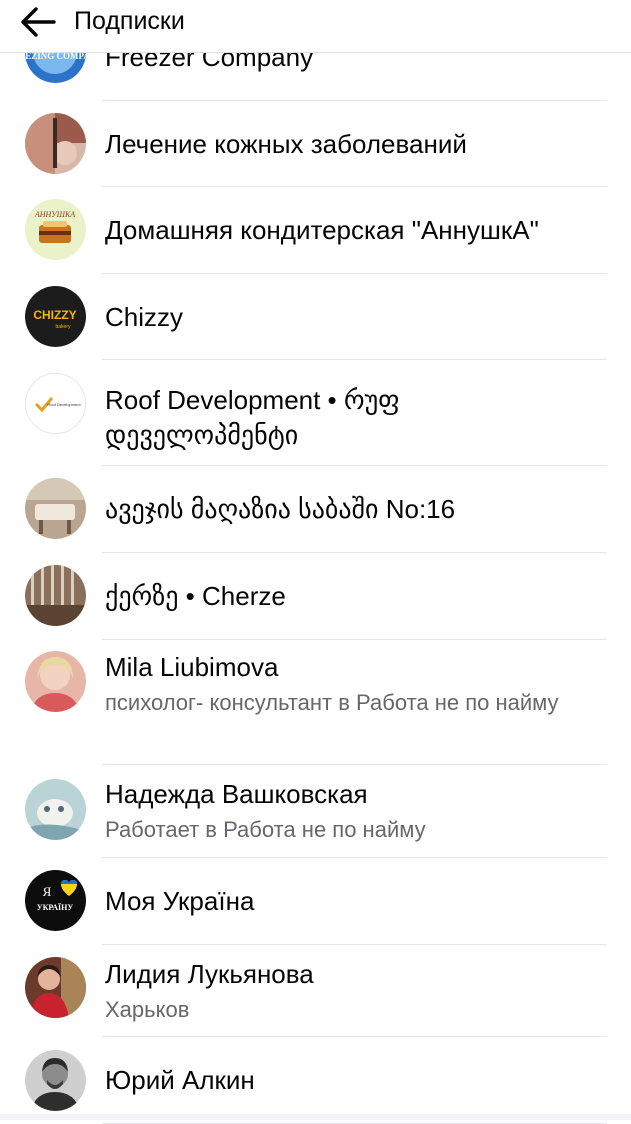  What do you see at coordinates (147, 1009) in the screenshot?
I see `item-subtitle: Харьков` at bounding box center [147, 1009].